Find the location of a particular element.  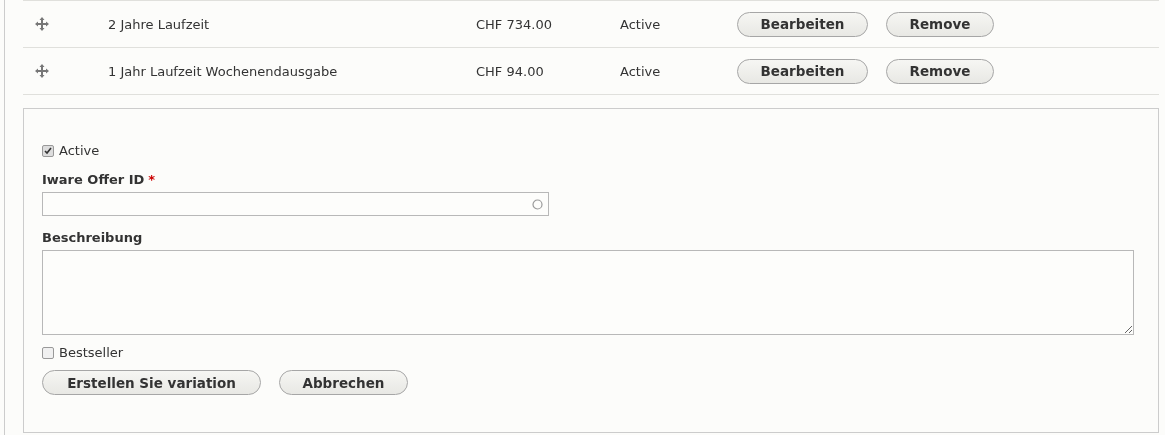

active-checkbox is located at coordinates (48, 150).